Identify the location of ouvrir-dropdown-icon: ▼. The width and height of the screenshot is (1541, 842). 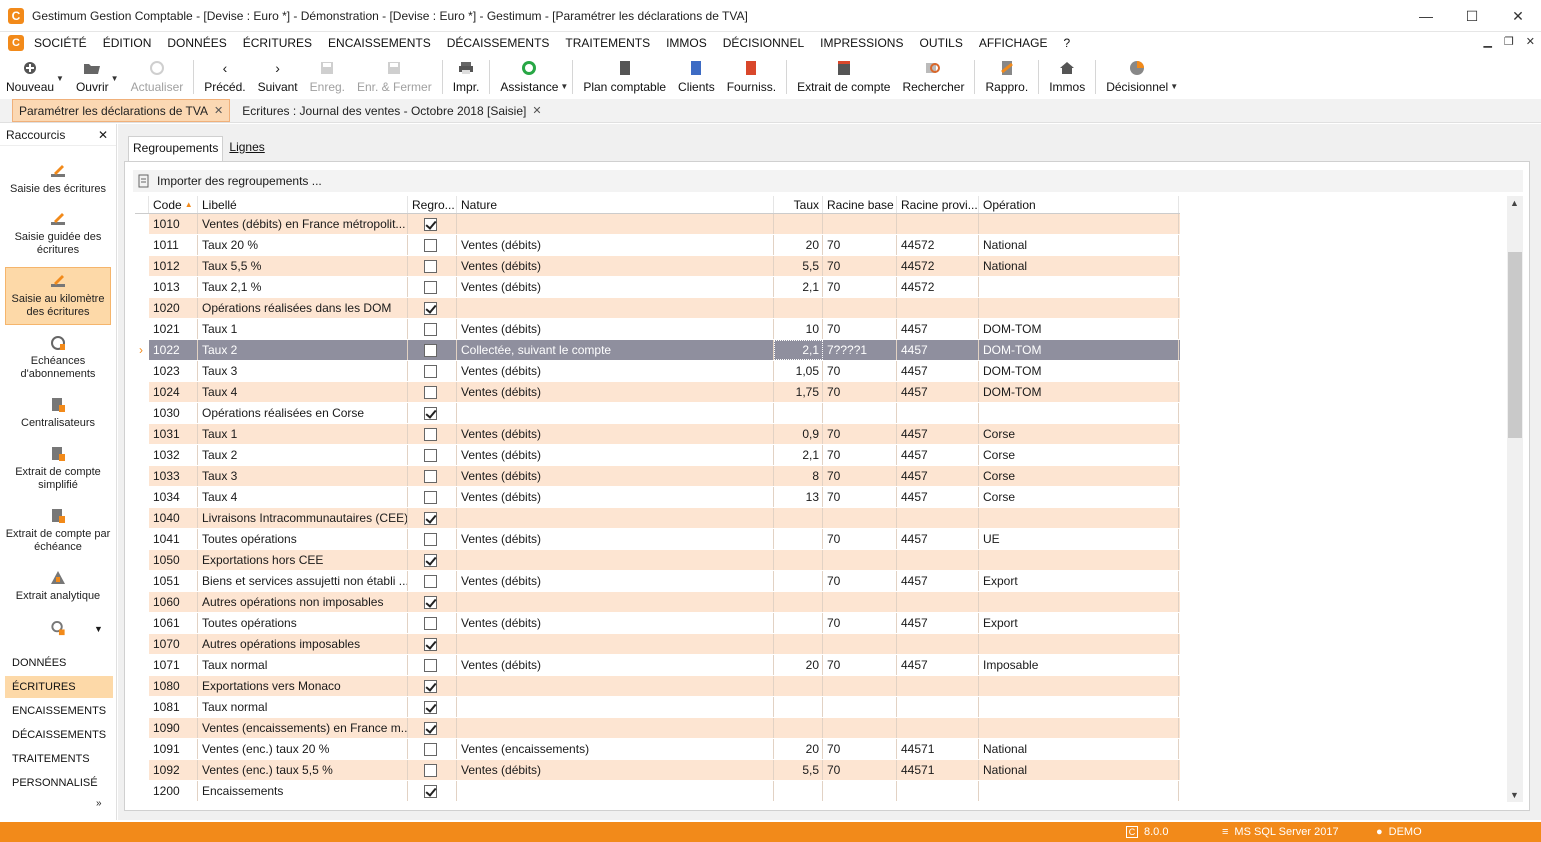
(115, 78).